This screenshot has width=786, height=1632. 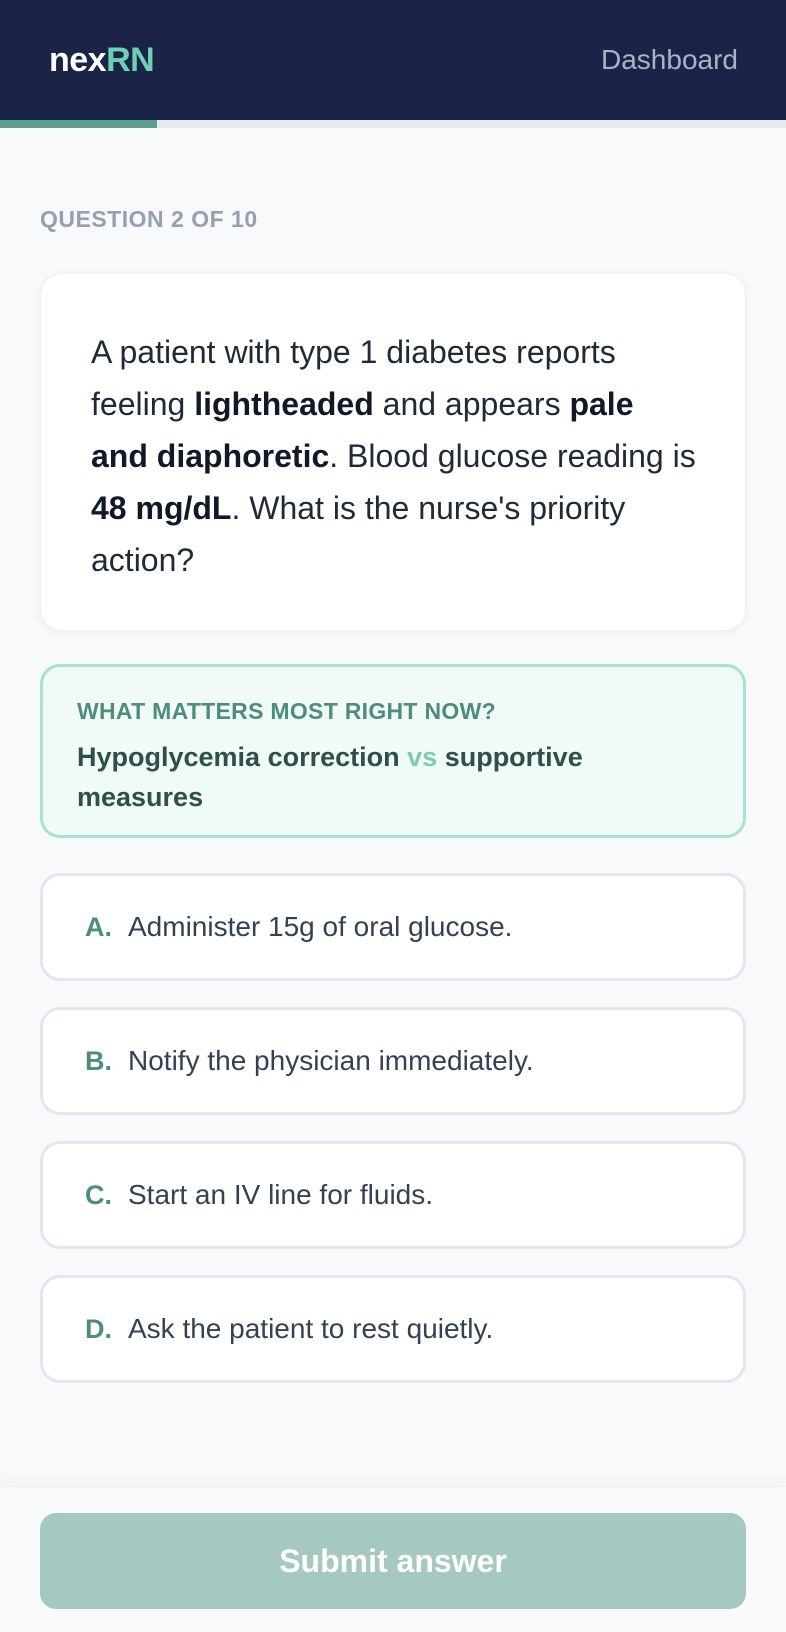 I want to click on answer-option-d: D. Ask the patient to rest quietly., so click(x=393, y=1329).